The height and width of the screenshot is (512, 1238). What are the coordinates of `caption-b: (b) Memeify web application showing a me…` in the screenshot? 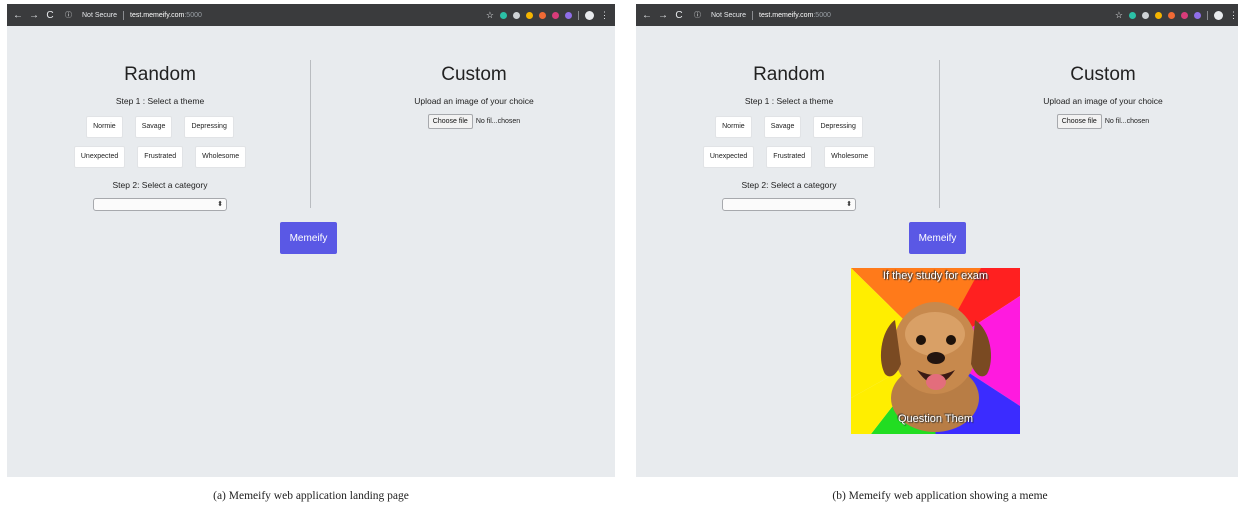 It's located at (940, 496).